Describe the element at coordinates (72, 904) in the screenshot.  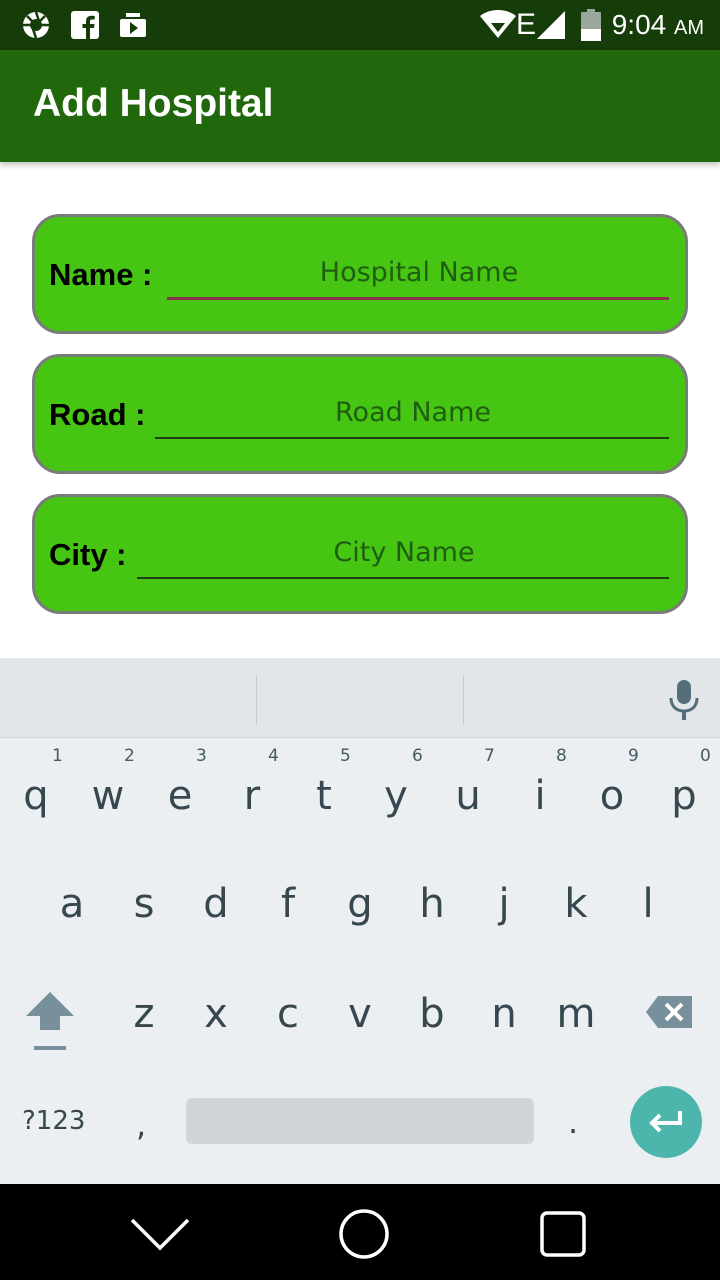
I see `key-label: a` at that location.